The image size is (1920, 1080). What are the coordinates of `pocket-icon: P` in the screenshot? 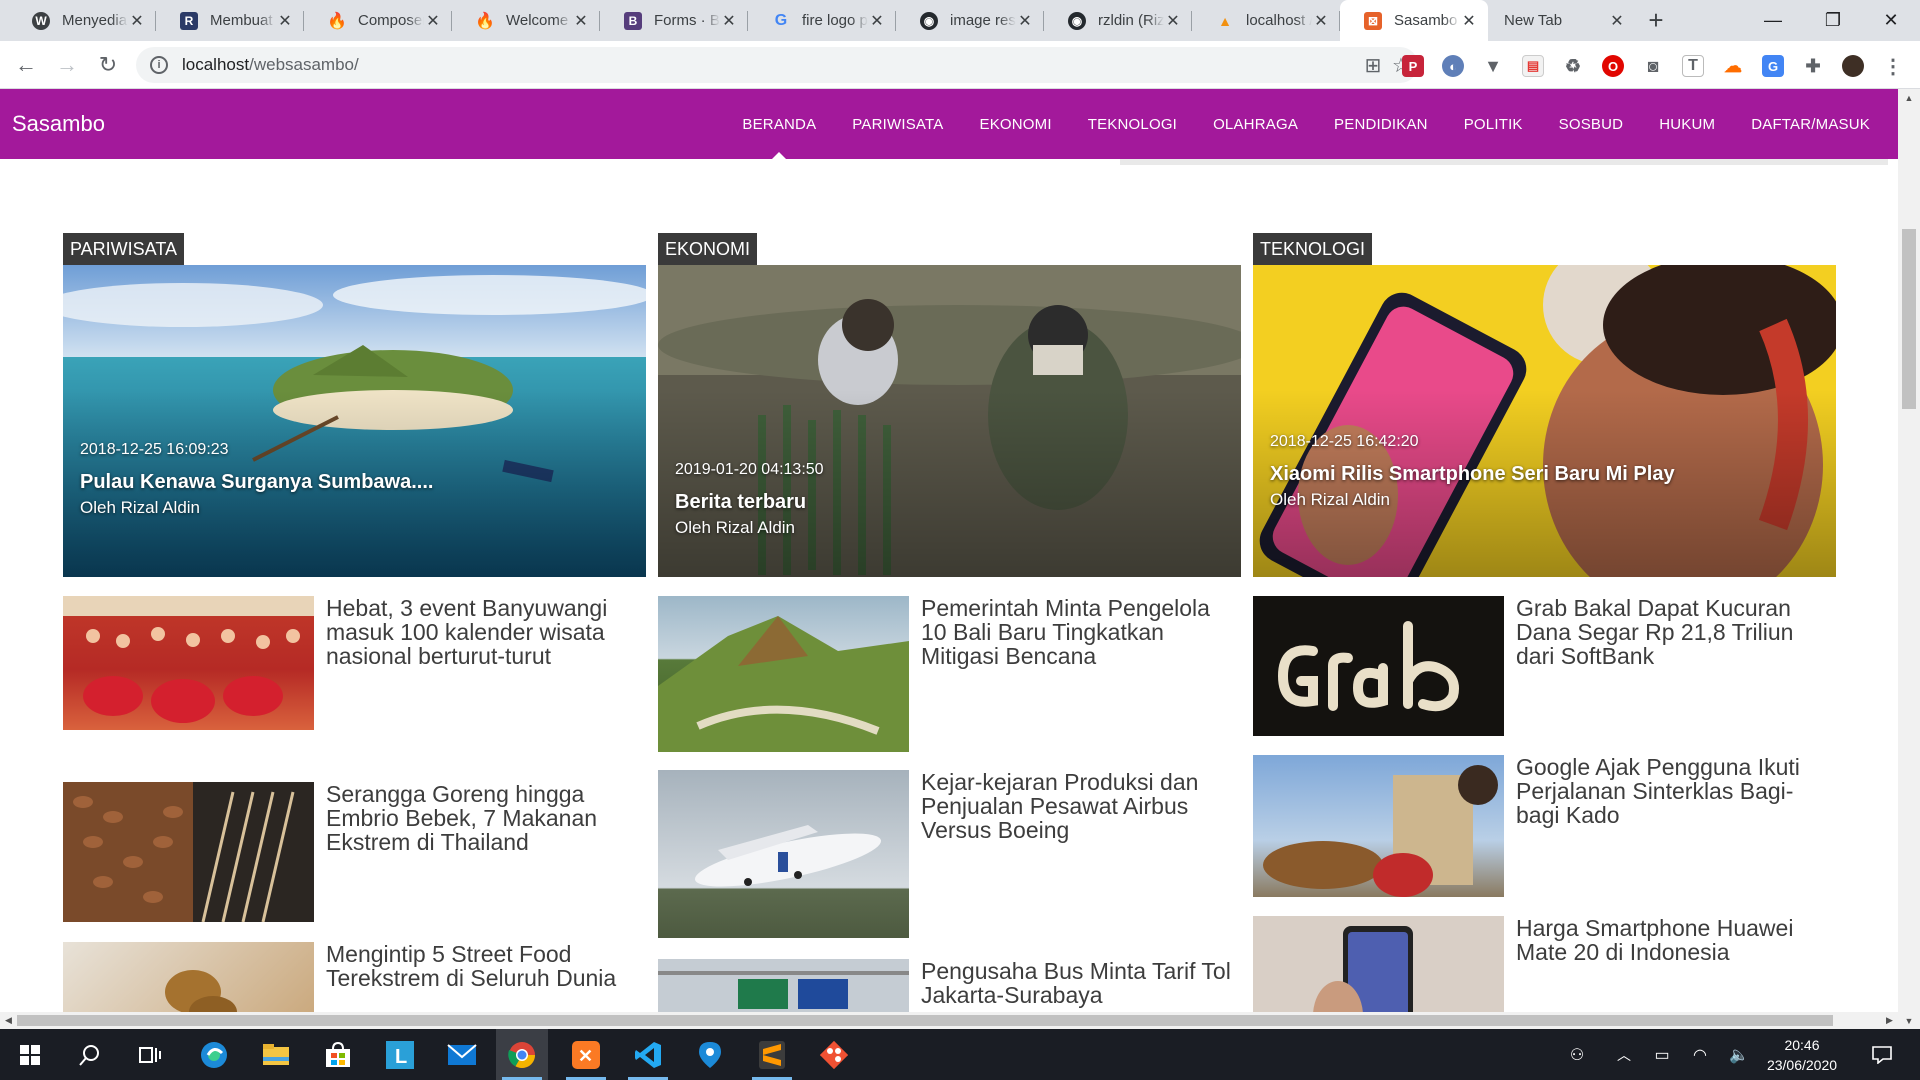 It's located at (1413, 66).